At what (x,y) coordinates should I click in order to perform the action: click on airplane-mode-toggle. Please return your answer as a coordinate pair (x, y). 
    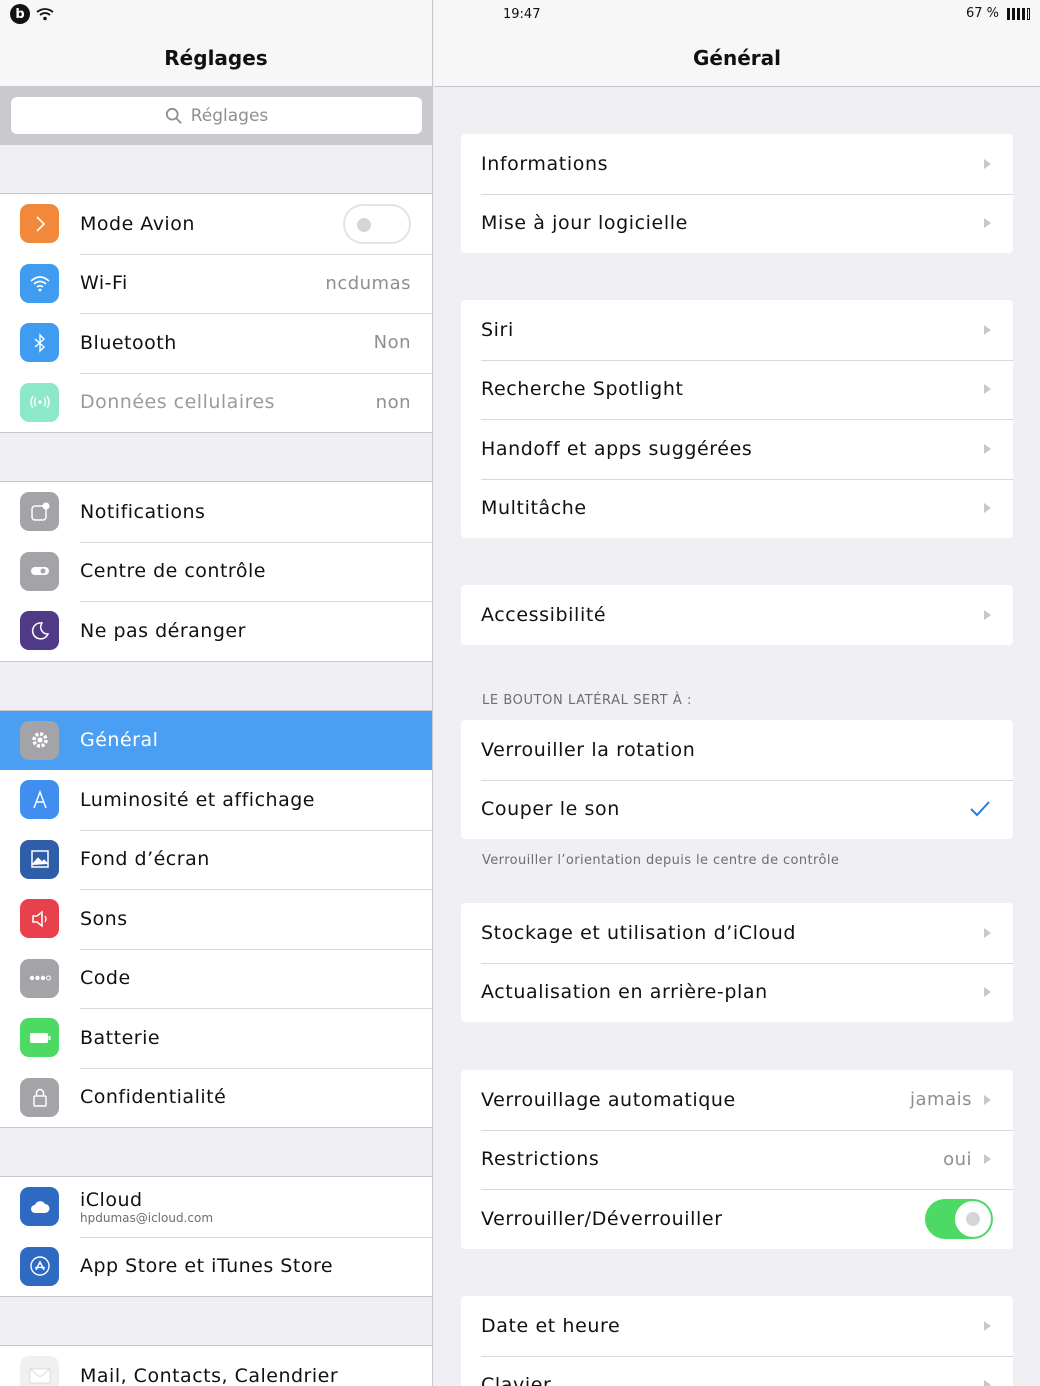
    Looking at the image, I should click on (377, 223).